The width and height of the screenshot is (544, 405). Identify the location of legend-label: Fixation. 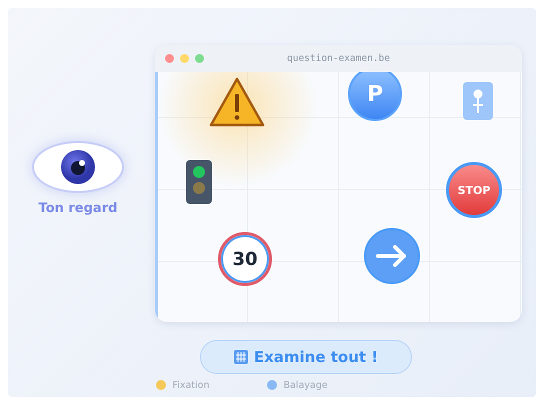
(191, 385).